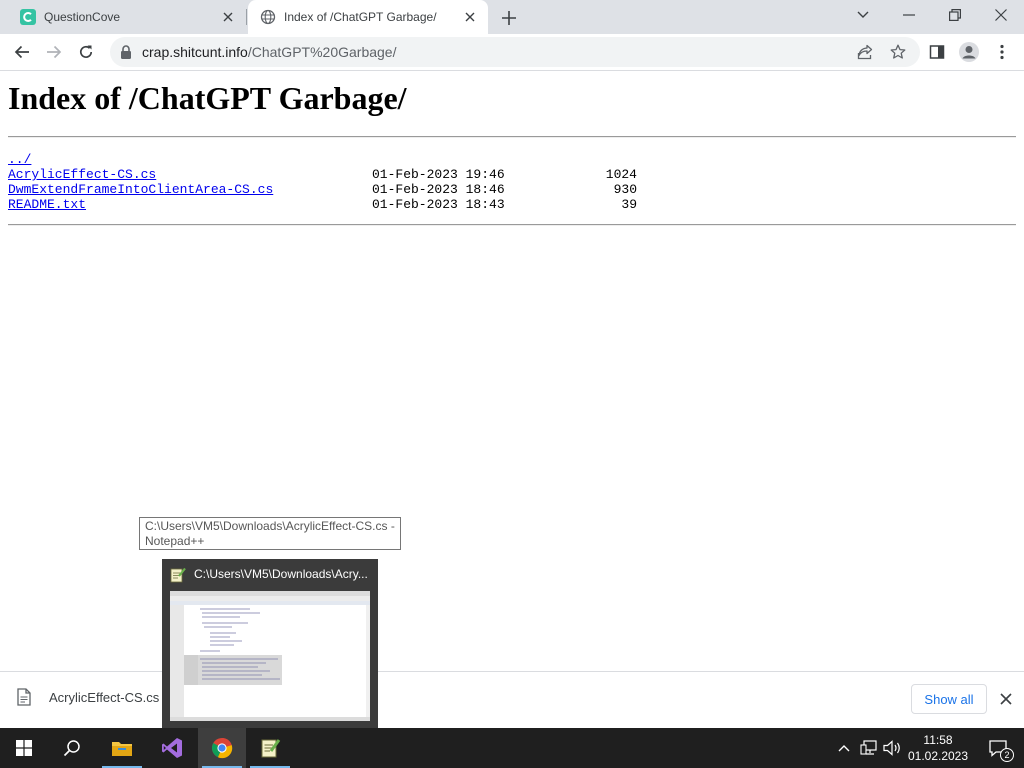 The image size is (1024, 768). Describe the element at coordinates (515, 52) in the screenshot. I see `address-bar: crap.shitcunt.info/ChatGPT%20Garbage/` at that location.